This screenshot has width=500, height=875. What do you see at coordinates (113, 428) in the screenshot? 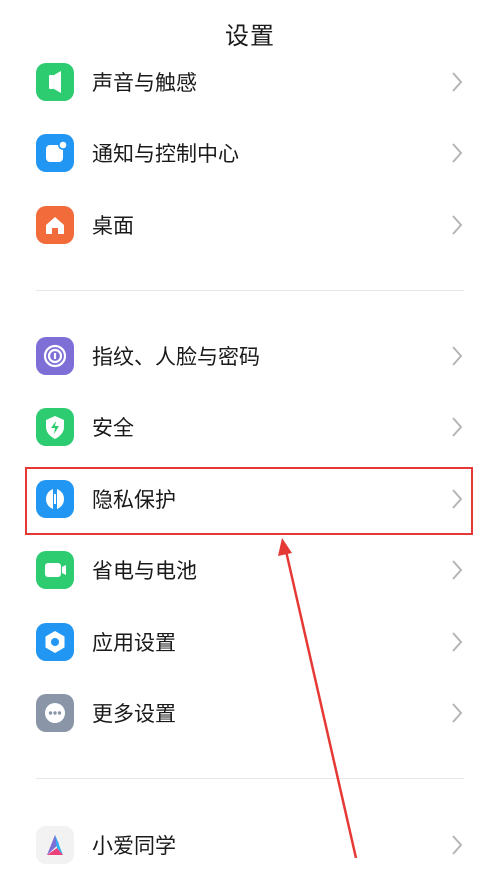
I see `settings-item-label: 安全` at bounding box center [113, 428].